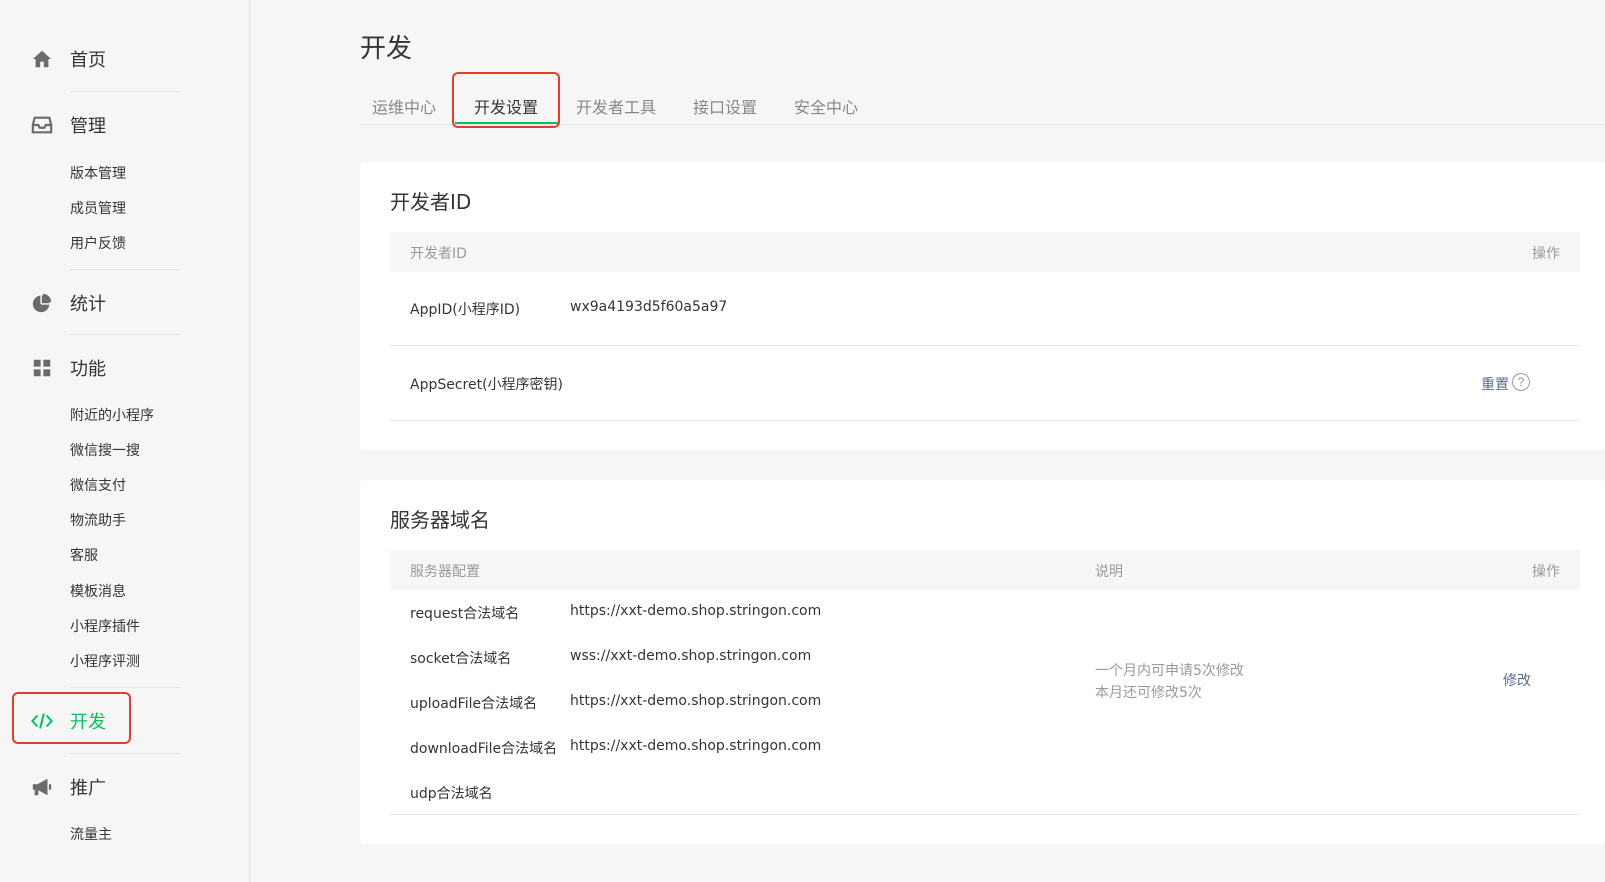  I want to click on nav-manage-label: 管理, so click(88, 126).